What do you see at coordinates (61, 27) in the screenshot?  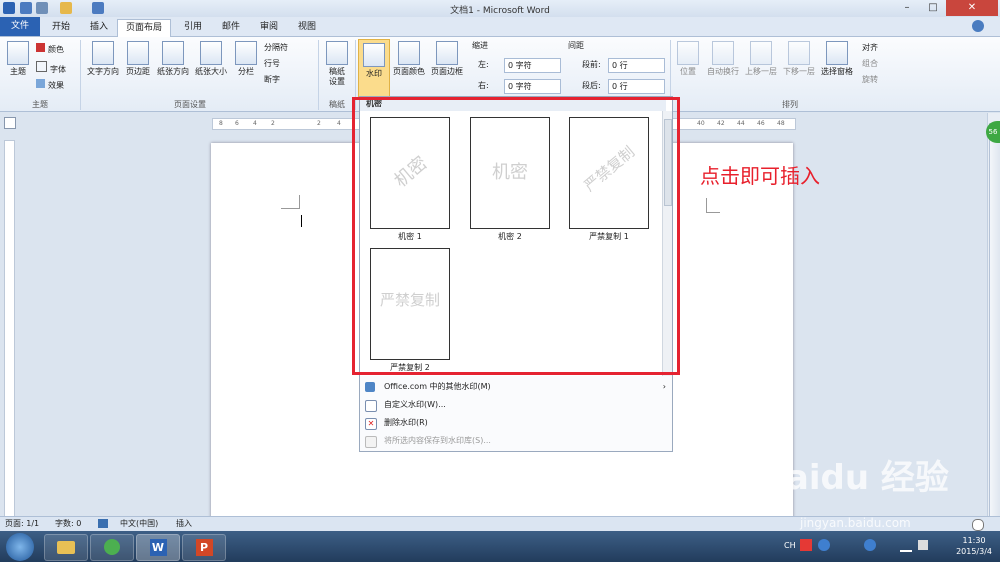 I see `tab-home: 开始` at bounding box center [61, 27].